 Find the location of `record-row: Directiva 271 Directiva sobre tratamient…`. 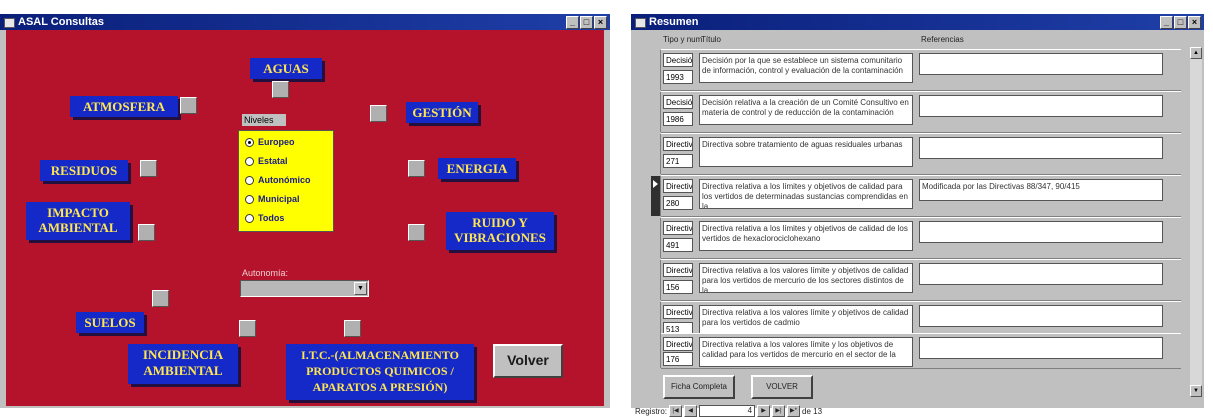

record-row: Directiva 271 Directiva sobre tratamient… is located at coordinates (916, 154).